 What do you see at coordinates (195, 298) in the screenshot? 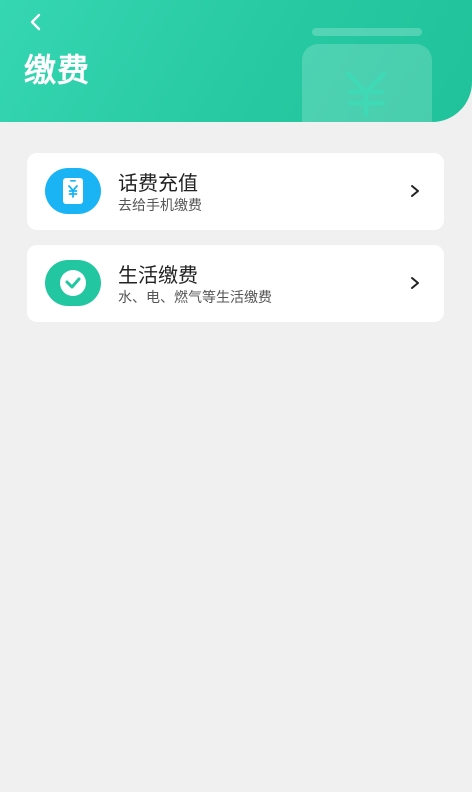
I see `item-subtitle: 水、电、燃气等生活缴费` at bounding box center [195, 298].